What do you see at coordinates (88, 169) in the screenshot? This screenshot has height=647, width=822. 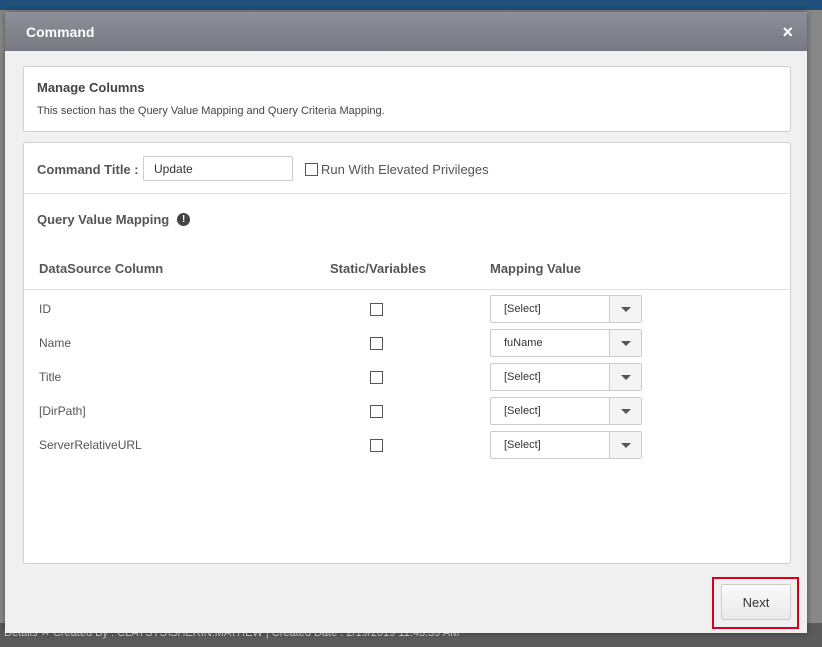 I see `command-title-label: Command Title :` at bounding box center [88, 169].